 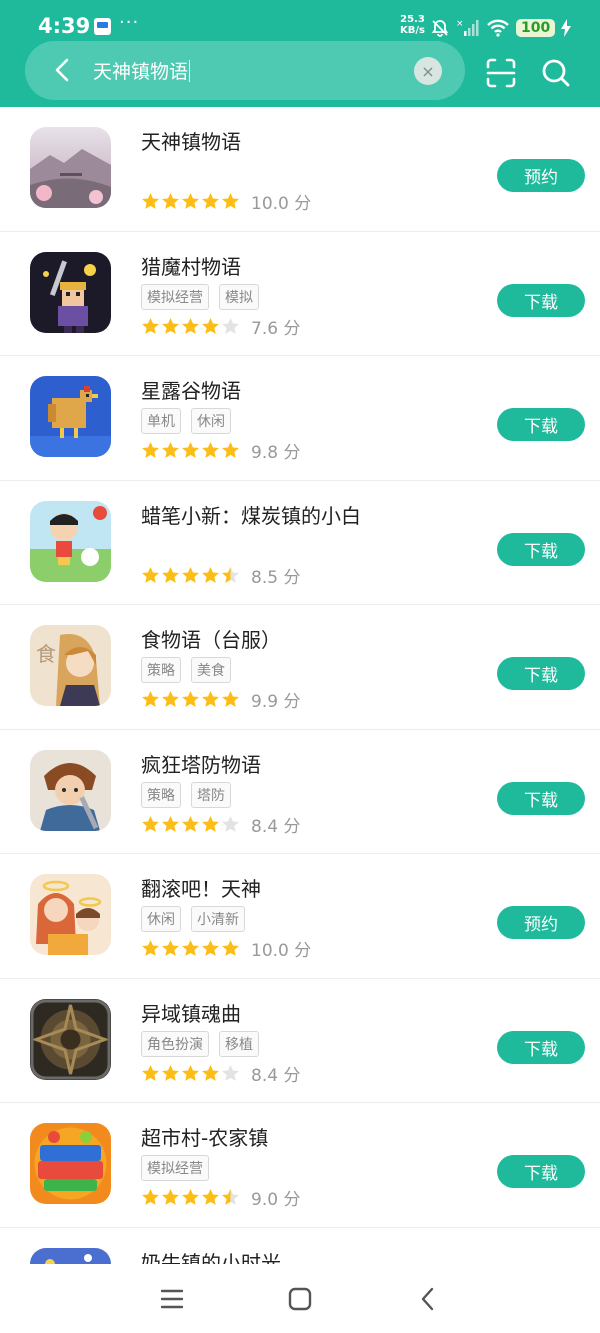 What do you see at coordinates (191, 142) in the screenshot?
I see `game-title: 天神镇物语` at bounding box center [191, 142].